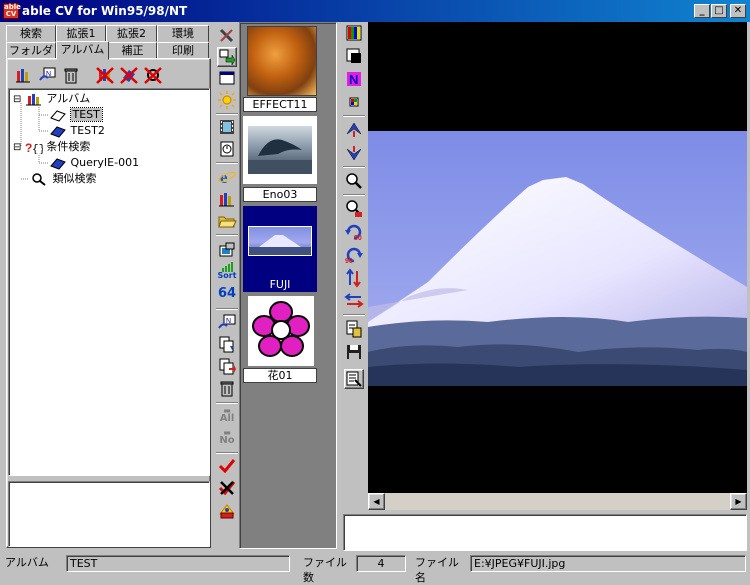  I want to click on delete-album-icon, so click(105, 75).